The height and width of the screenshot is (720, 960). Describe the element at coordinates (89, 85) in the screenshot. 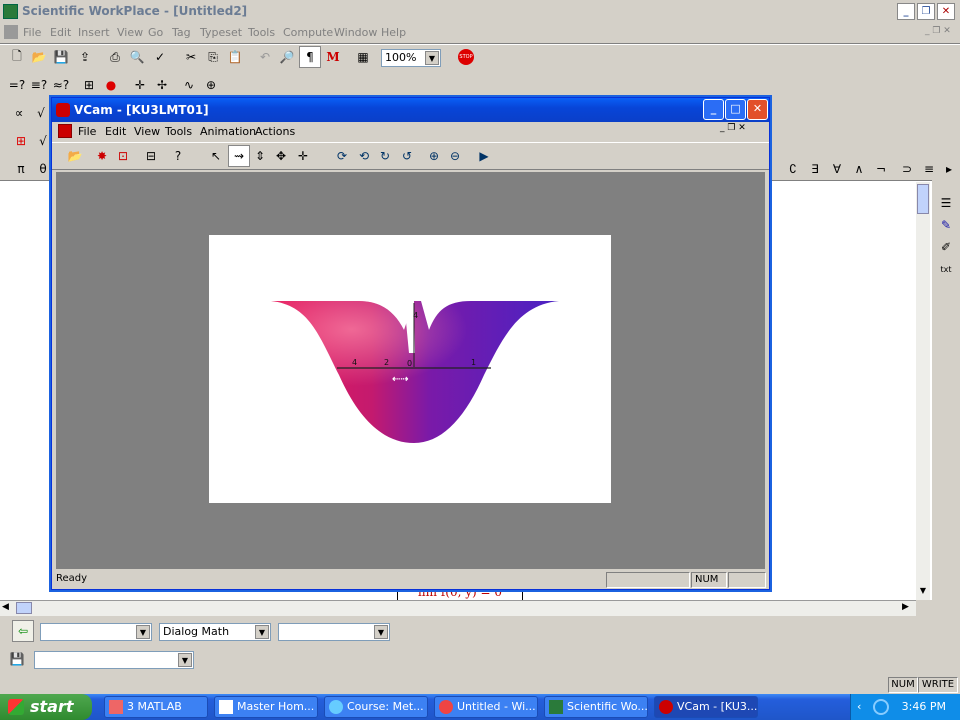

I see `expand-icon: ⊞` at that location.